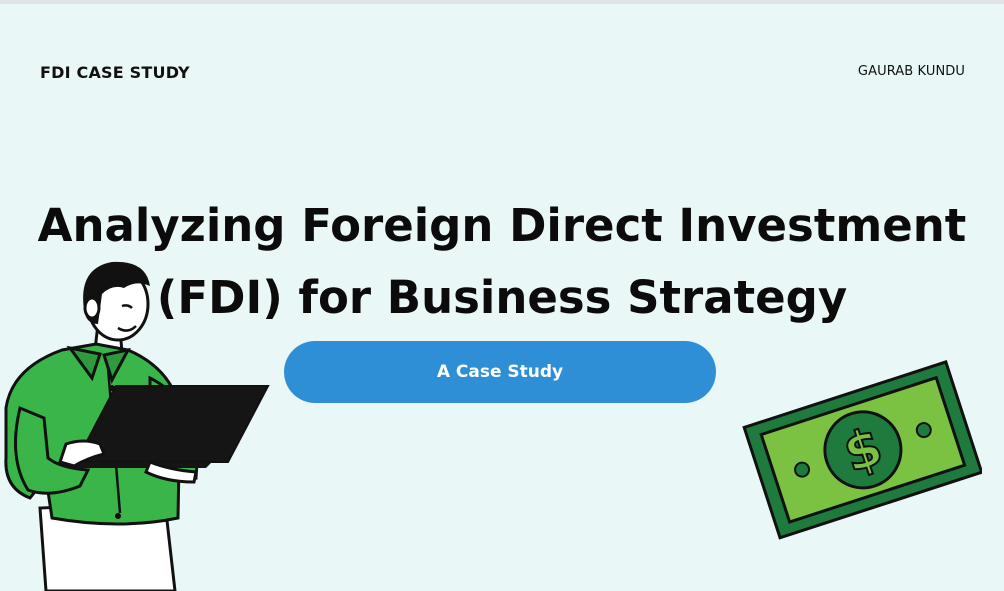 The width and height of the screenshot is (1004, 591). Describe the element at coordinates (137, 426) in the screenshot. I see `person-with-laptop-illustration` at that location.